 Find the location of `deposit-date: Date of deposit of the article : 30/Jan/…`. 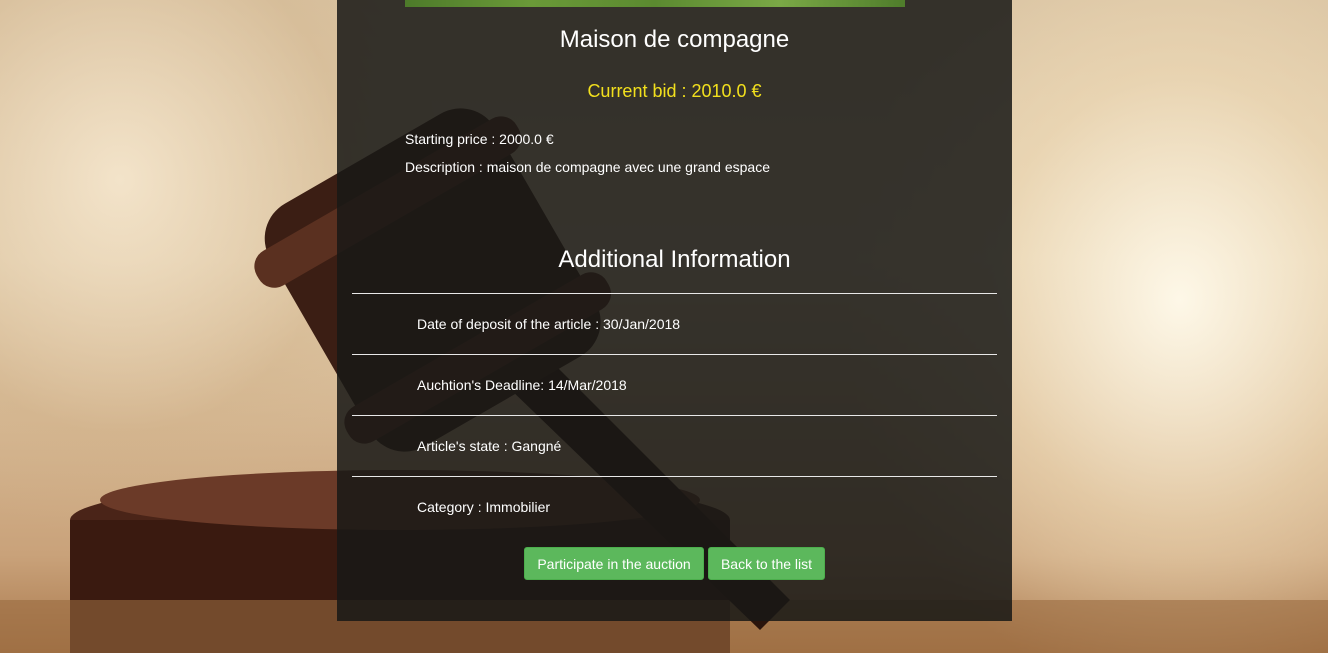

deposit-date: Date of deposit of the article : 30/Jan/… is located at coordinates (549, 324).